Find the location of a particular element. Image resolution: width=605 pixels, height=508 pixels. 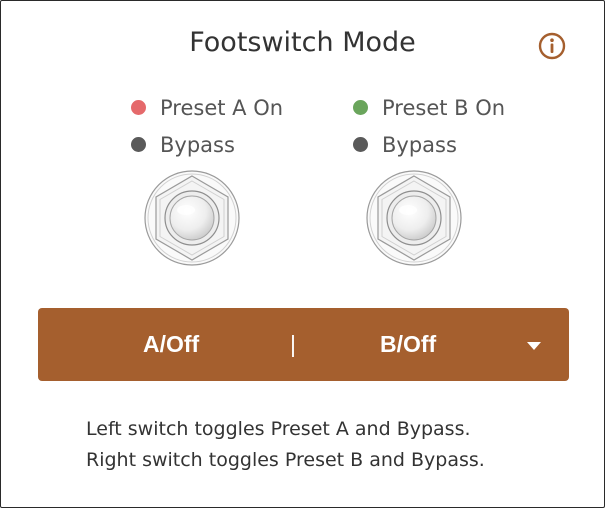

caret-down-icon is located at coordinates (534, 346).